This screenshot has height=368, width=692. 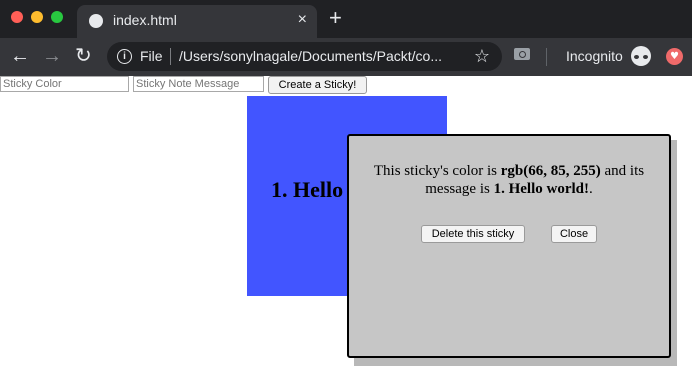 What do you see at coordinates (170, 56) in the screenshot?
I see `omnibox-divider` at bounding box center [170, 56].